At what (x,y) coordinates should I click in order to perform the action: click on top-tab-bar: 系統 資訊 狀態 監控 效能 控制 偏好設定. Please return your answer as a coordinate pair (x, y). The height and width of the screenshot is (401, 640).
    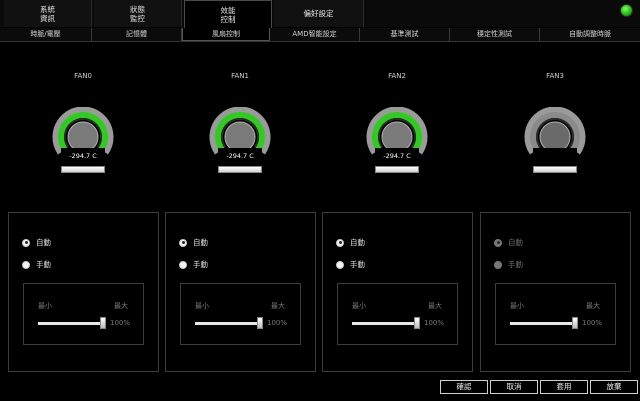
    Looking at the image, I should click on (320, 14).